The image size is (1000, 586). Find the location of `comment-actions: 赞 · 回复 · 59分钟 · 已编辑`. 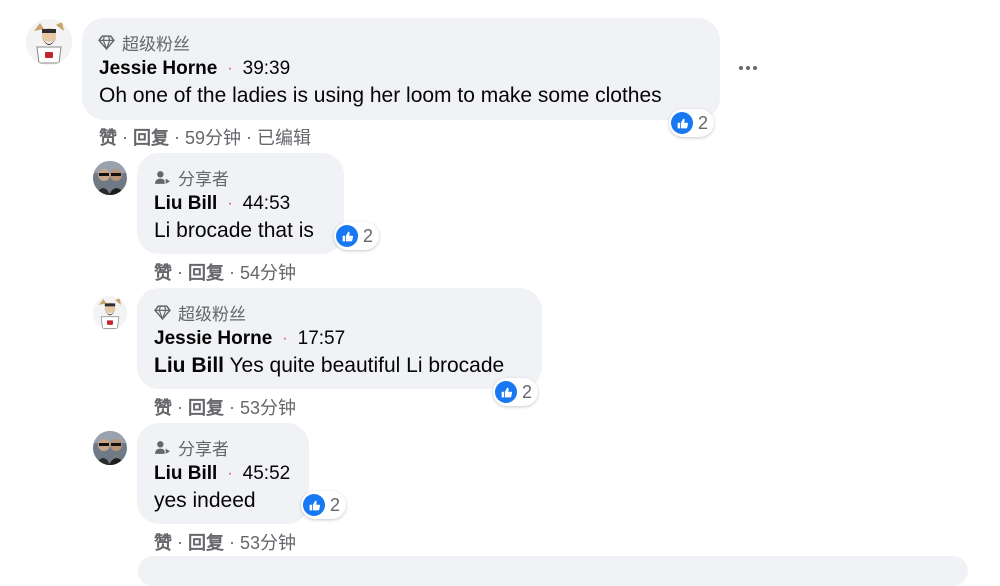

comment-actions: 赞 · 回复 · 59分钟 · 已编辑 is located at coordinates (205, 137).